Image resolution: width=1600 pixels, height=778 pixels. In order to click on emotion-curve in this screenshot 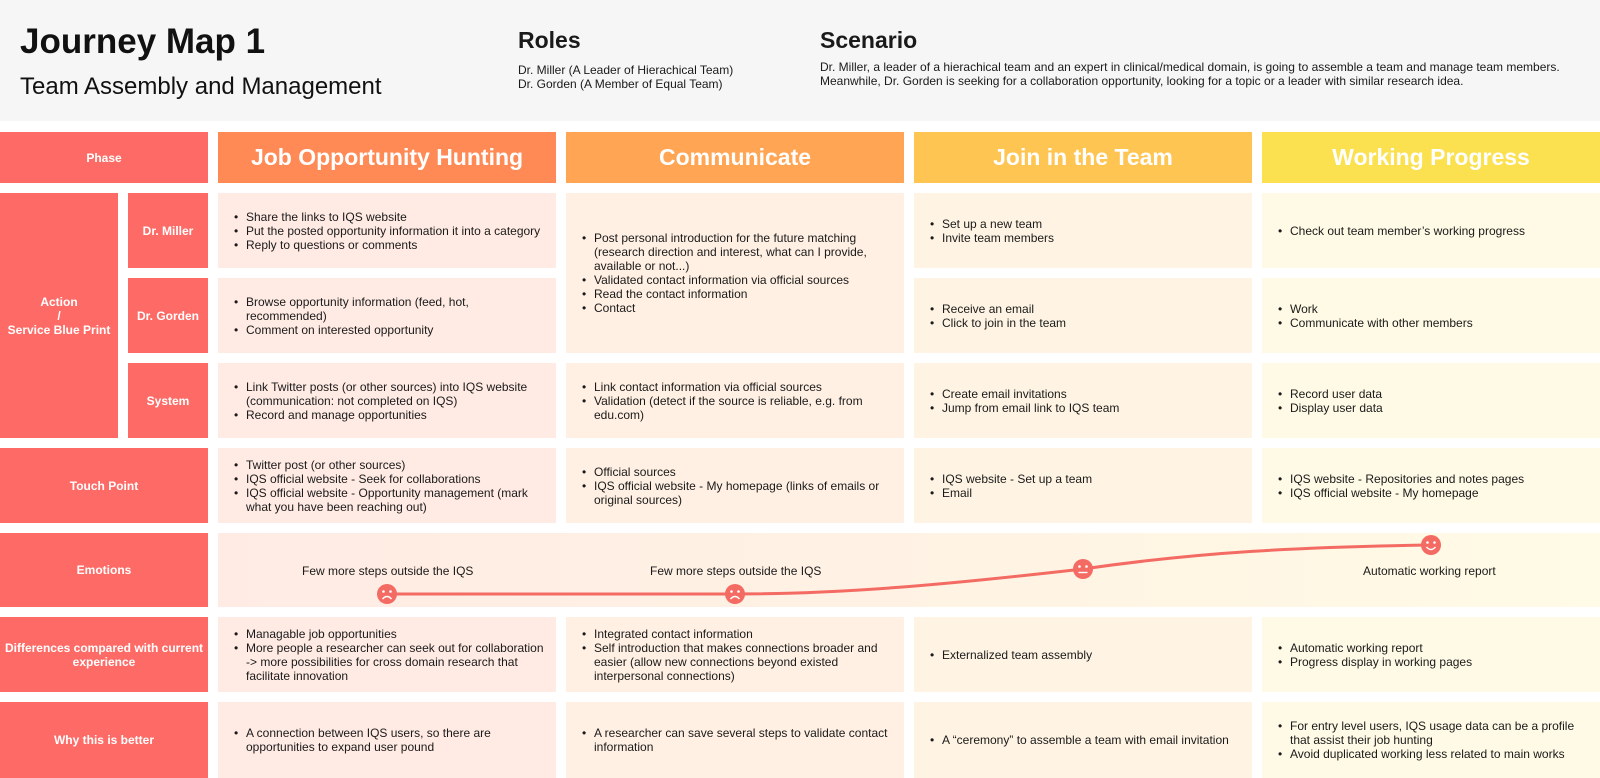, I will do `click(909, 569)`.